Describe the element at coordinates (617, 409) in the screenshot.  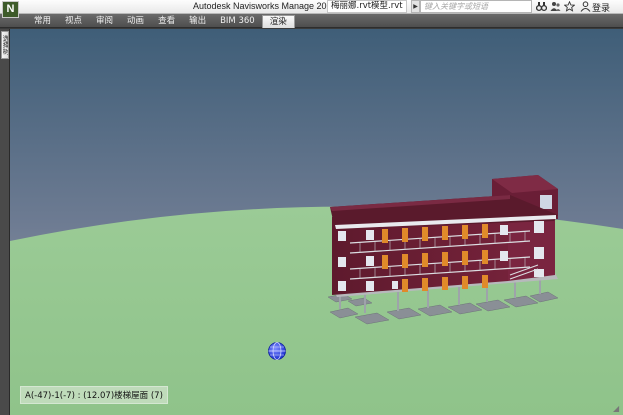
I see `resize-grip-icon: ◢` at that location.